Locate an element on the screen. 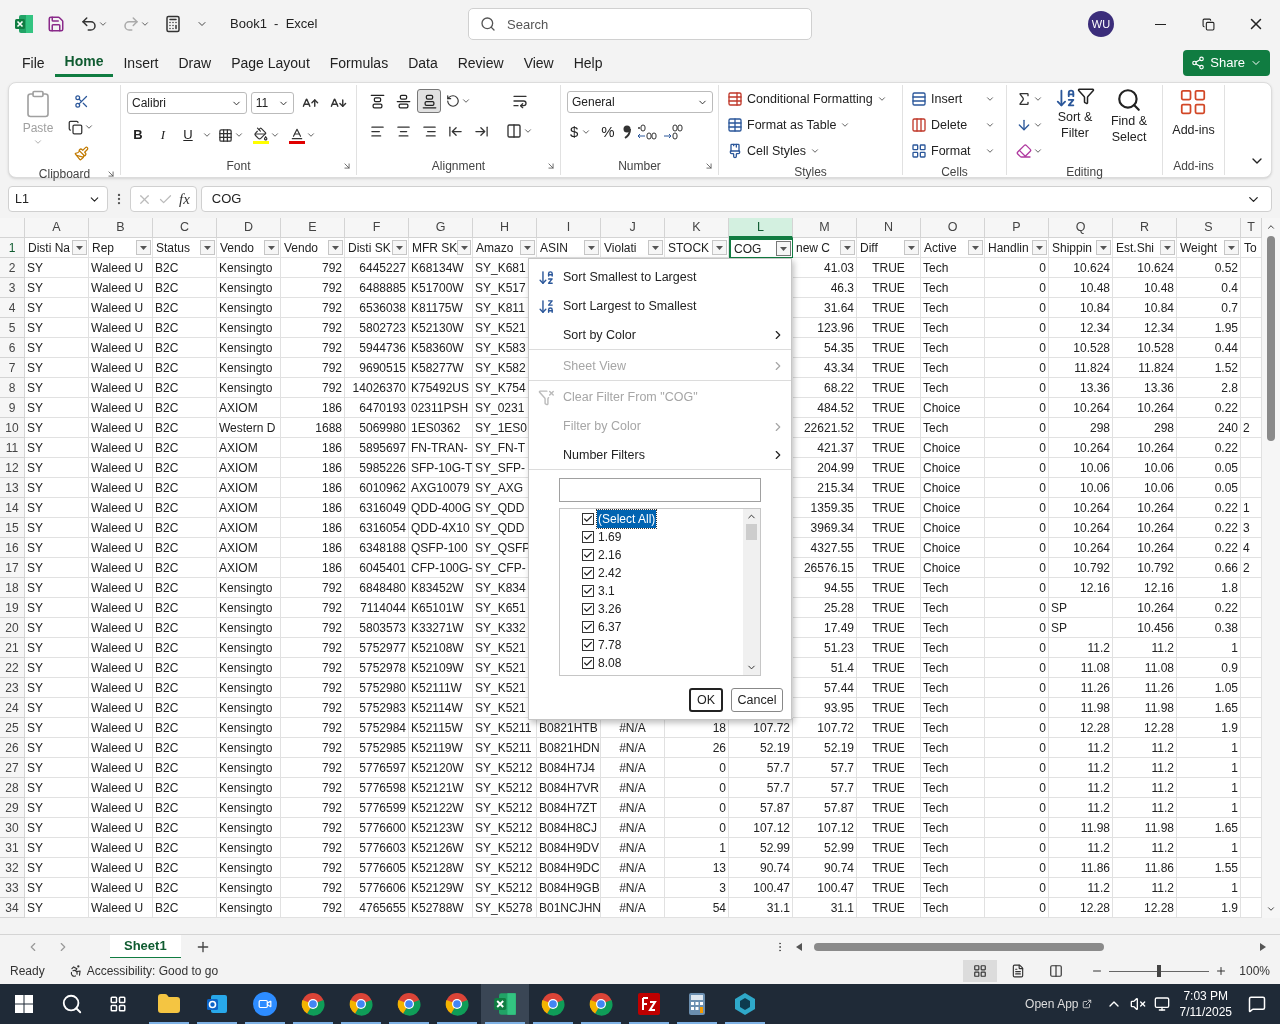 The image size is (1280, 1024). ribbon-tab: Formulas is located at coordinates (359, 63).